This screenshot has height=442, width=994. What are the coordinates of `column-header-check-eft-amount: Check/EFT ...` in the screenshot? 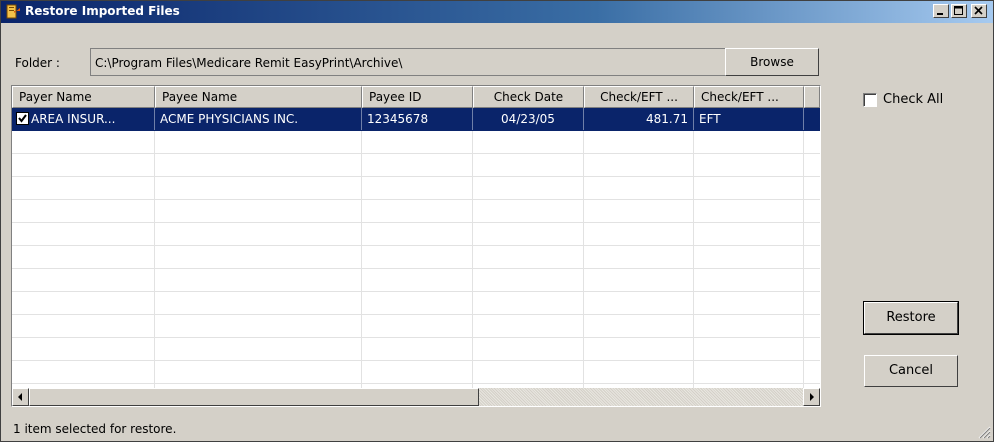 It's located at (639, 97).